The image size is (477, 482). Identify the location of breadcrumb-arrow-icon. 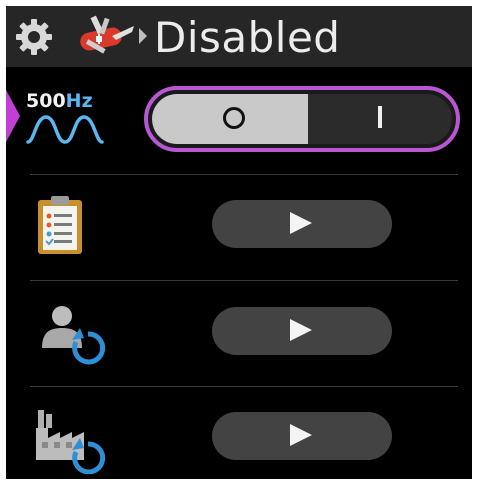
(143, 36).